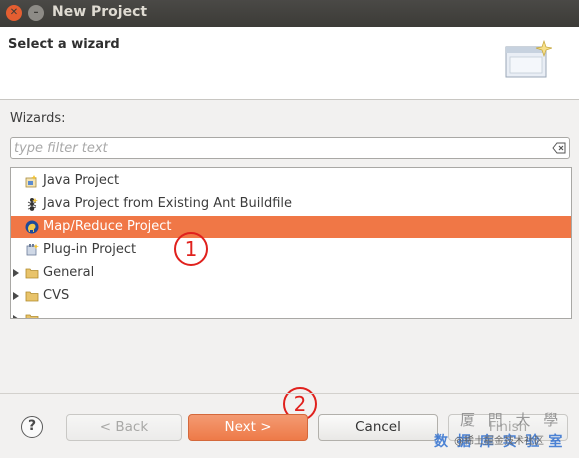 The width and height of the screenshot is (579, 458). Describe the element at coordinates (124, 427) in the screenshot. I see `back-button: < Back` at that location.